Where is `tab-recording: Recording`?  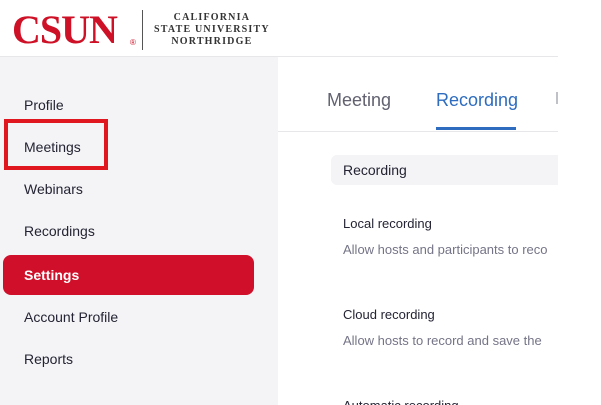 tab-recording: Recording is located at coordinates (477, 100).